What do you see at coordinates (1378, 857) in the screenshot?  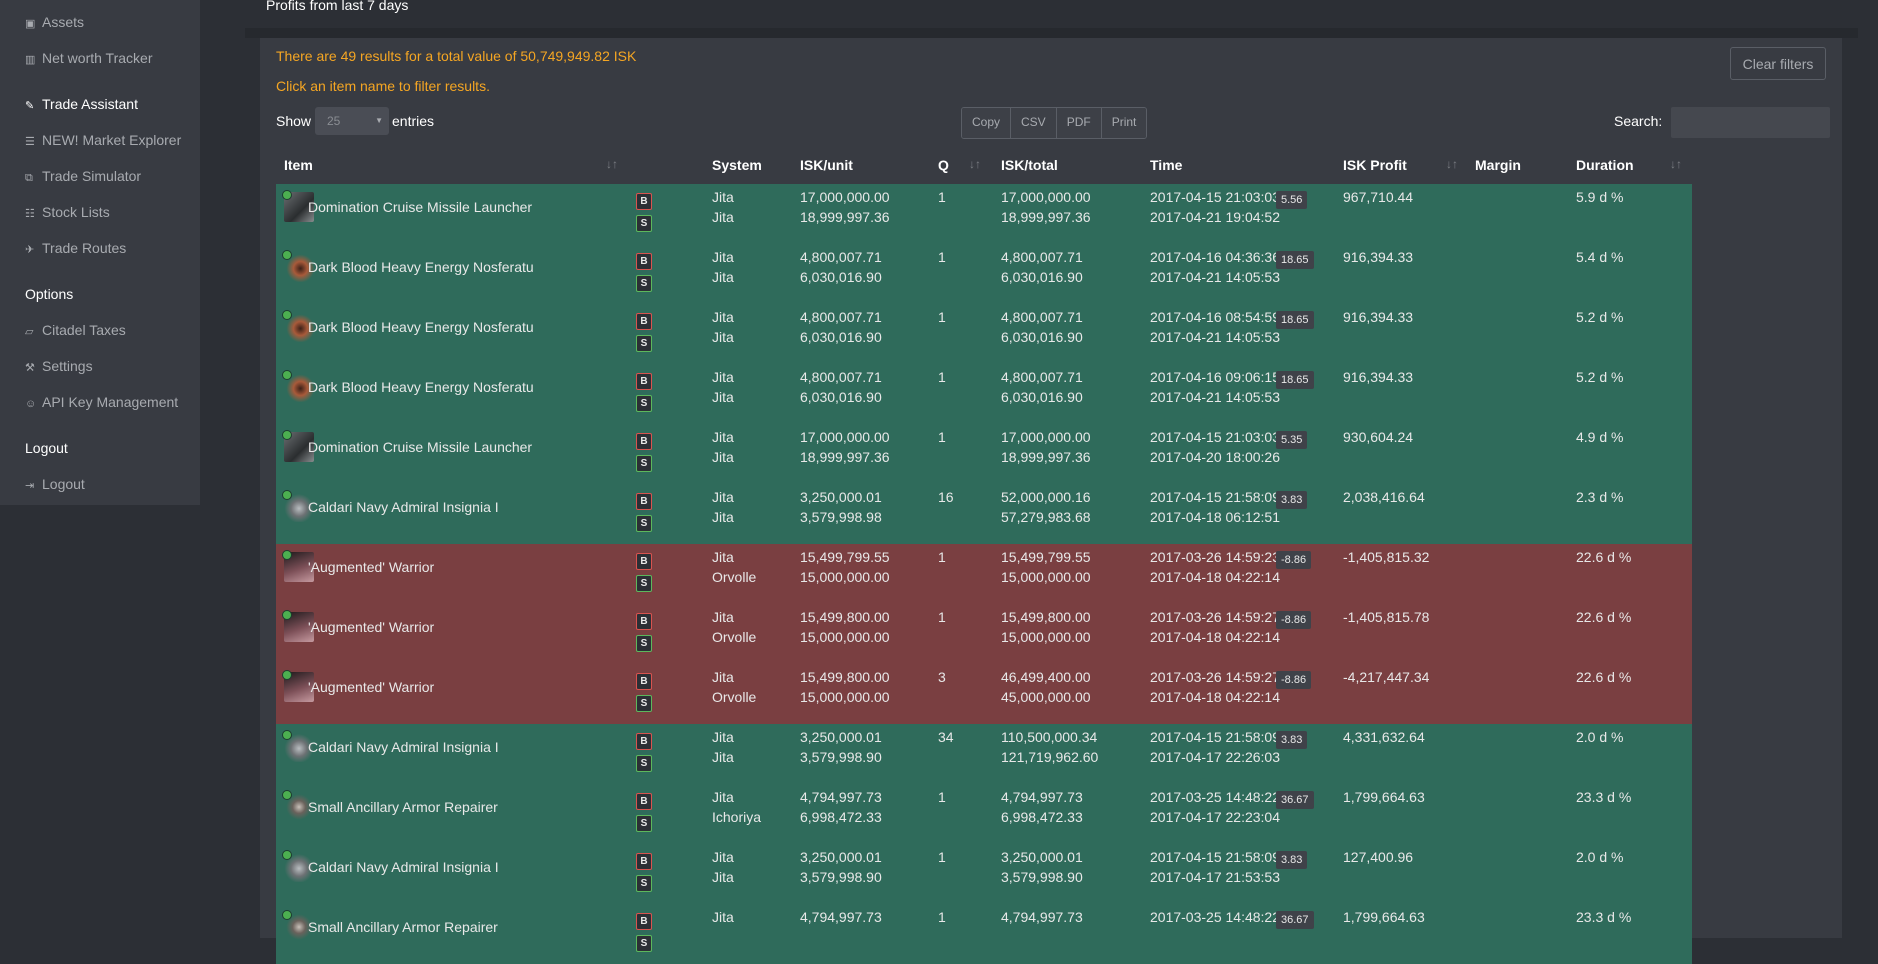 I see `isk-profit: 127,400.96` at bounding box center [1378, 857].